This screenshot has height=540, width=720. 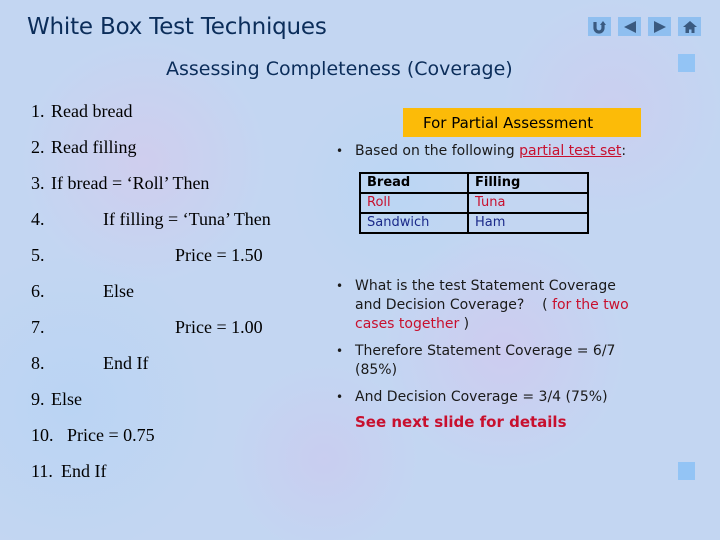 What do you see at coordinates (414, 183) in the screenshot?
I see `column-header-bread: Bread` at bounding box center [414, 183].